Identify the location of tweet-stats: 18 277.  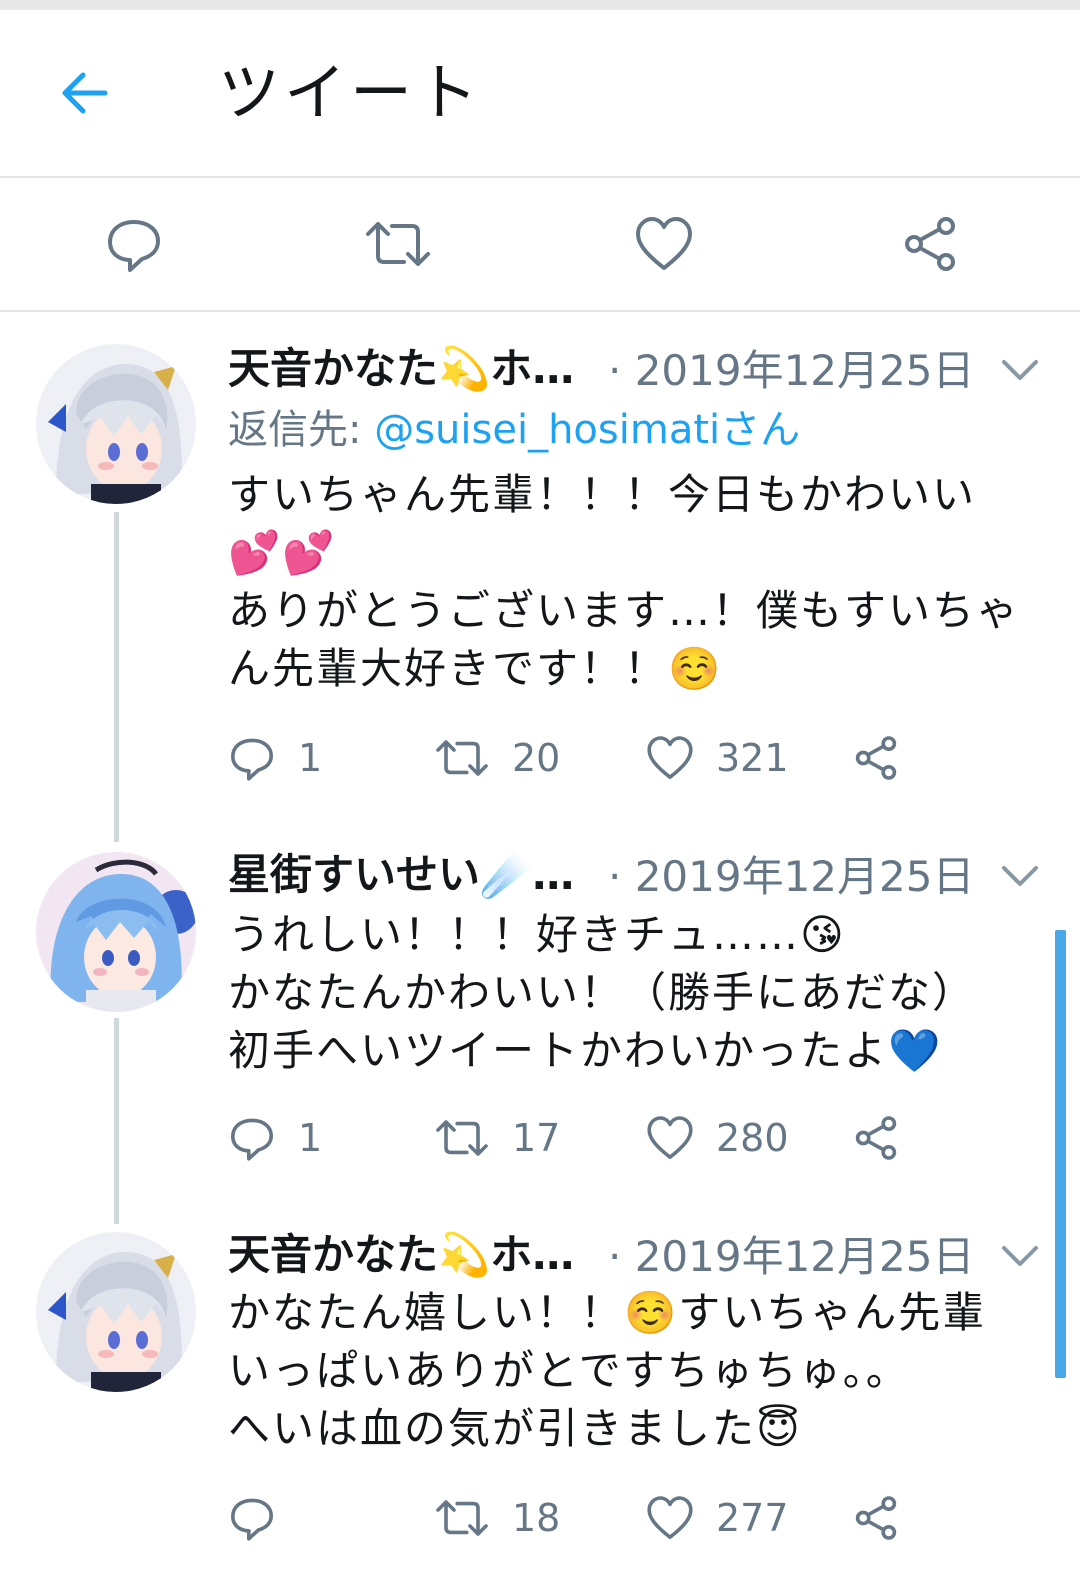
(578, 1518).